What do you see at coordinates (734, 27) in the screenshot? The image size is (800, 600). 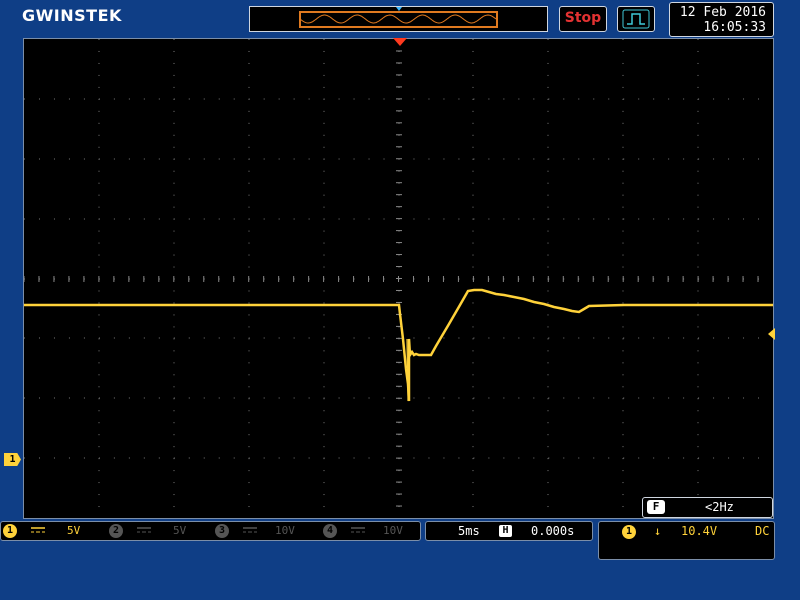 I see `time-text: 16:05:33` at bounding box center [734, 27].